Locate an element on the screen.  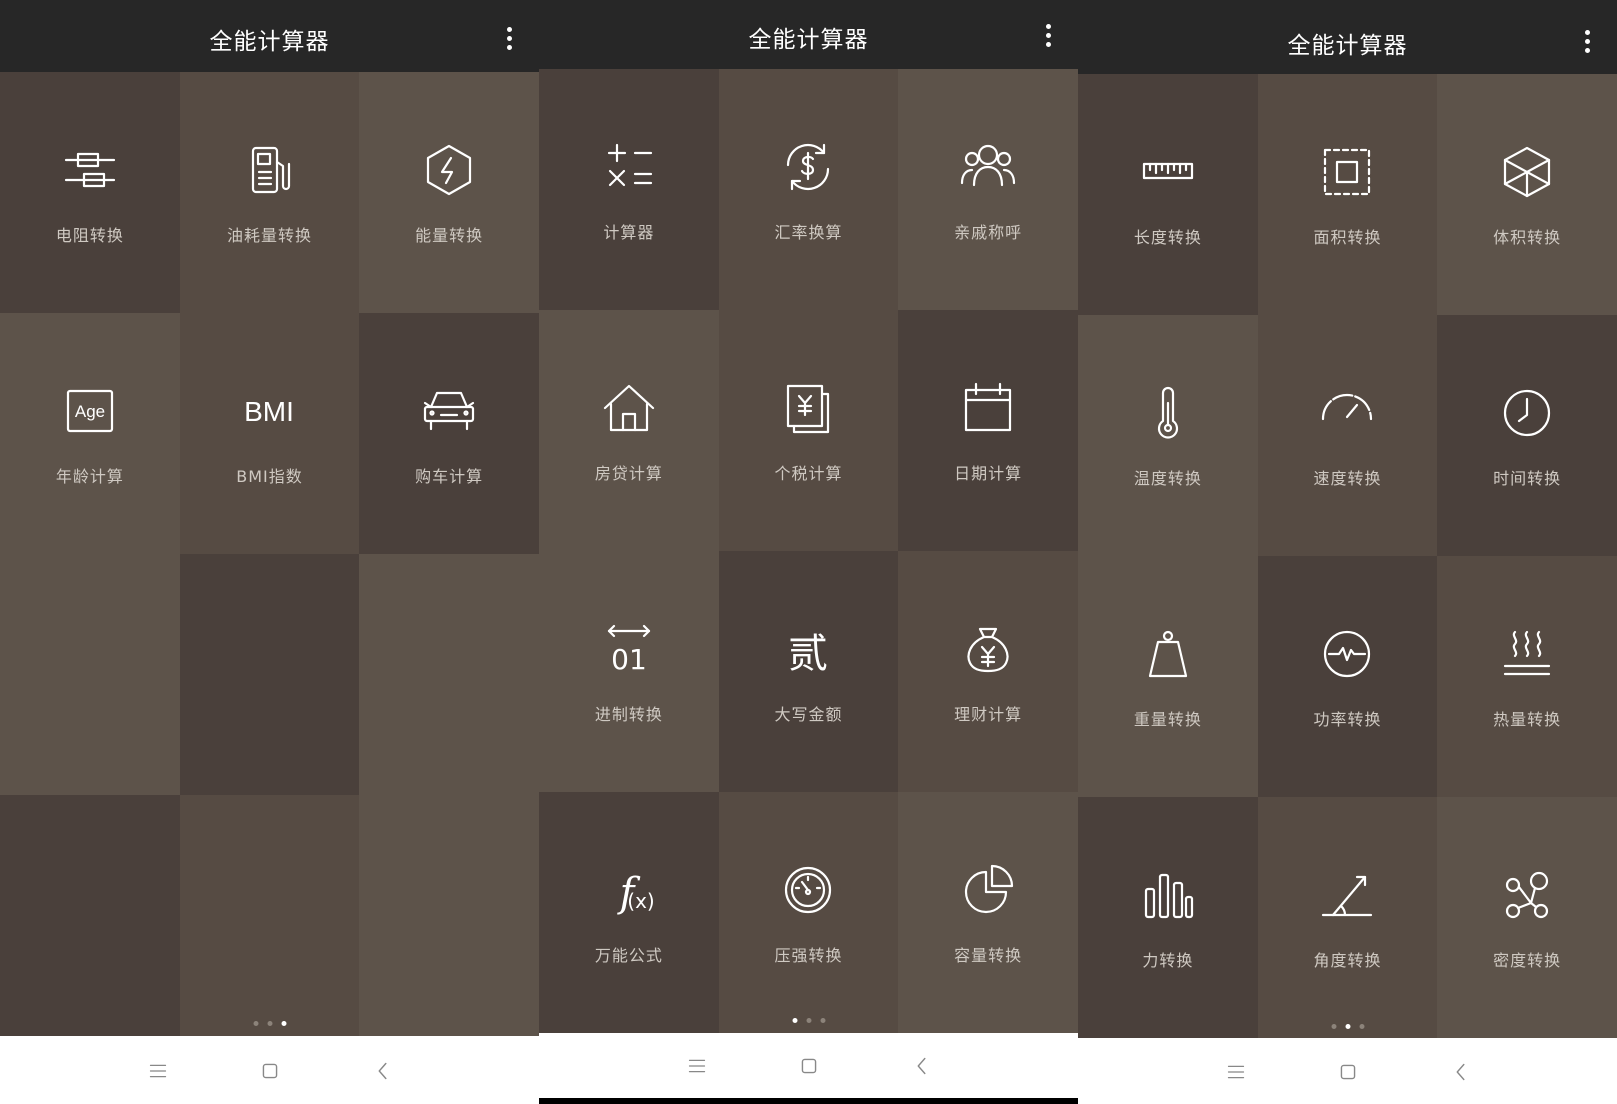
tool-tile: 贰大写金额 is located at coordinates (808, 671).